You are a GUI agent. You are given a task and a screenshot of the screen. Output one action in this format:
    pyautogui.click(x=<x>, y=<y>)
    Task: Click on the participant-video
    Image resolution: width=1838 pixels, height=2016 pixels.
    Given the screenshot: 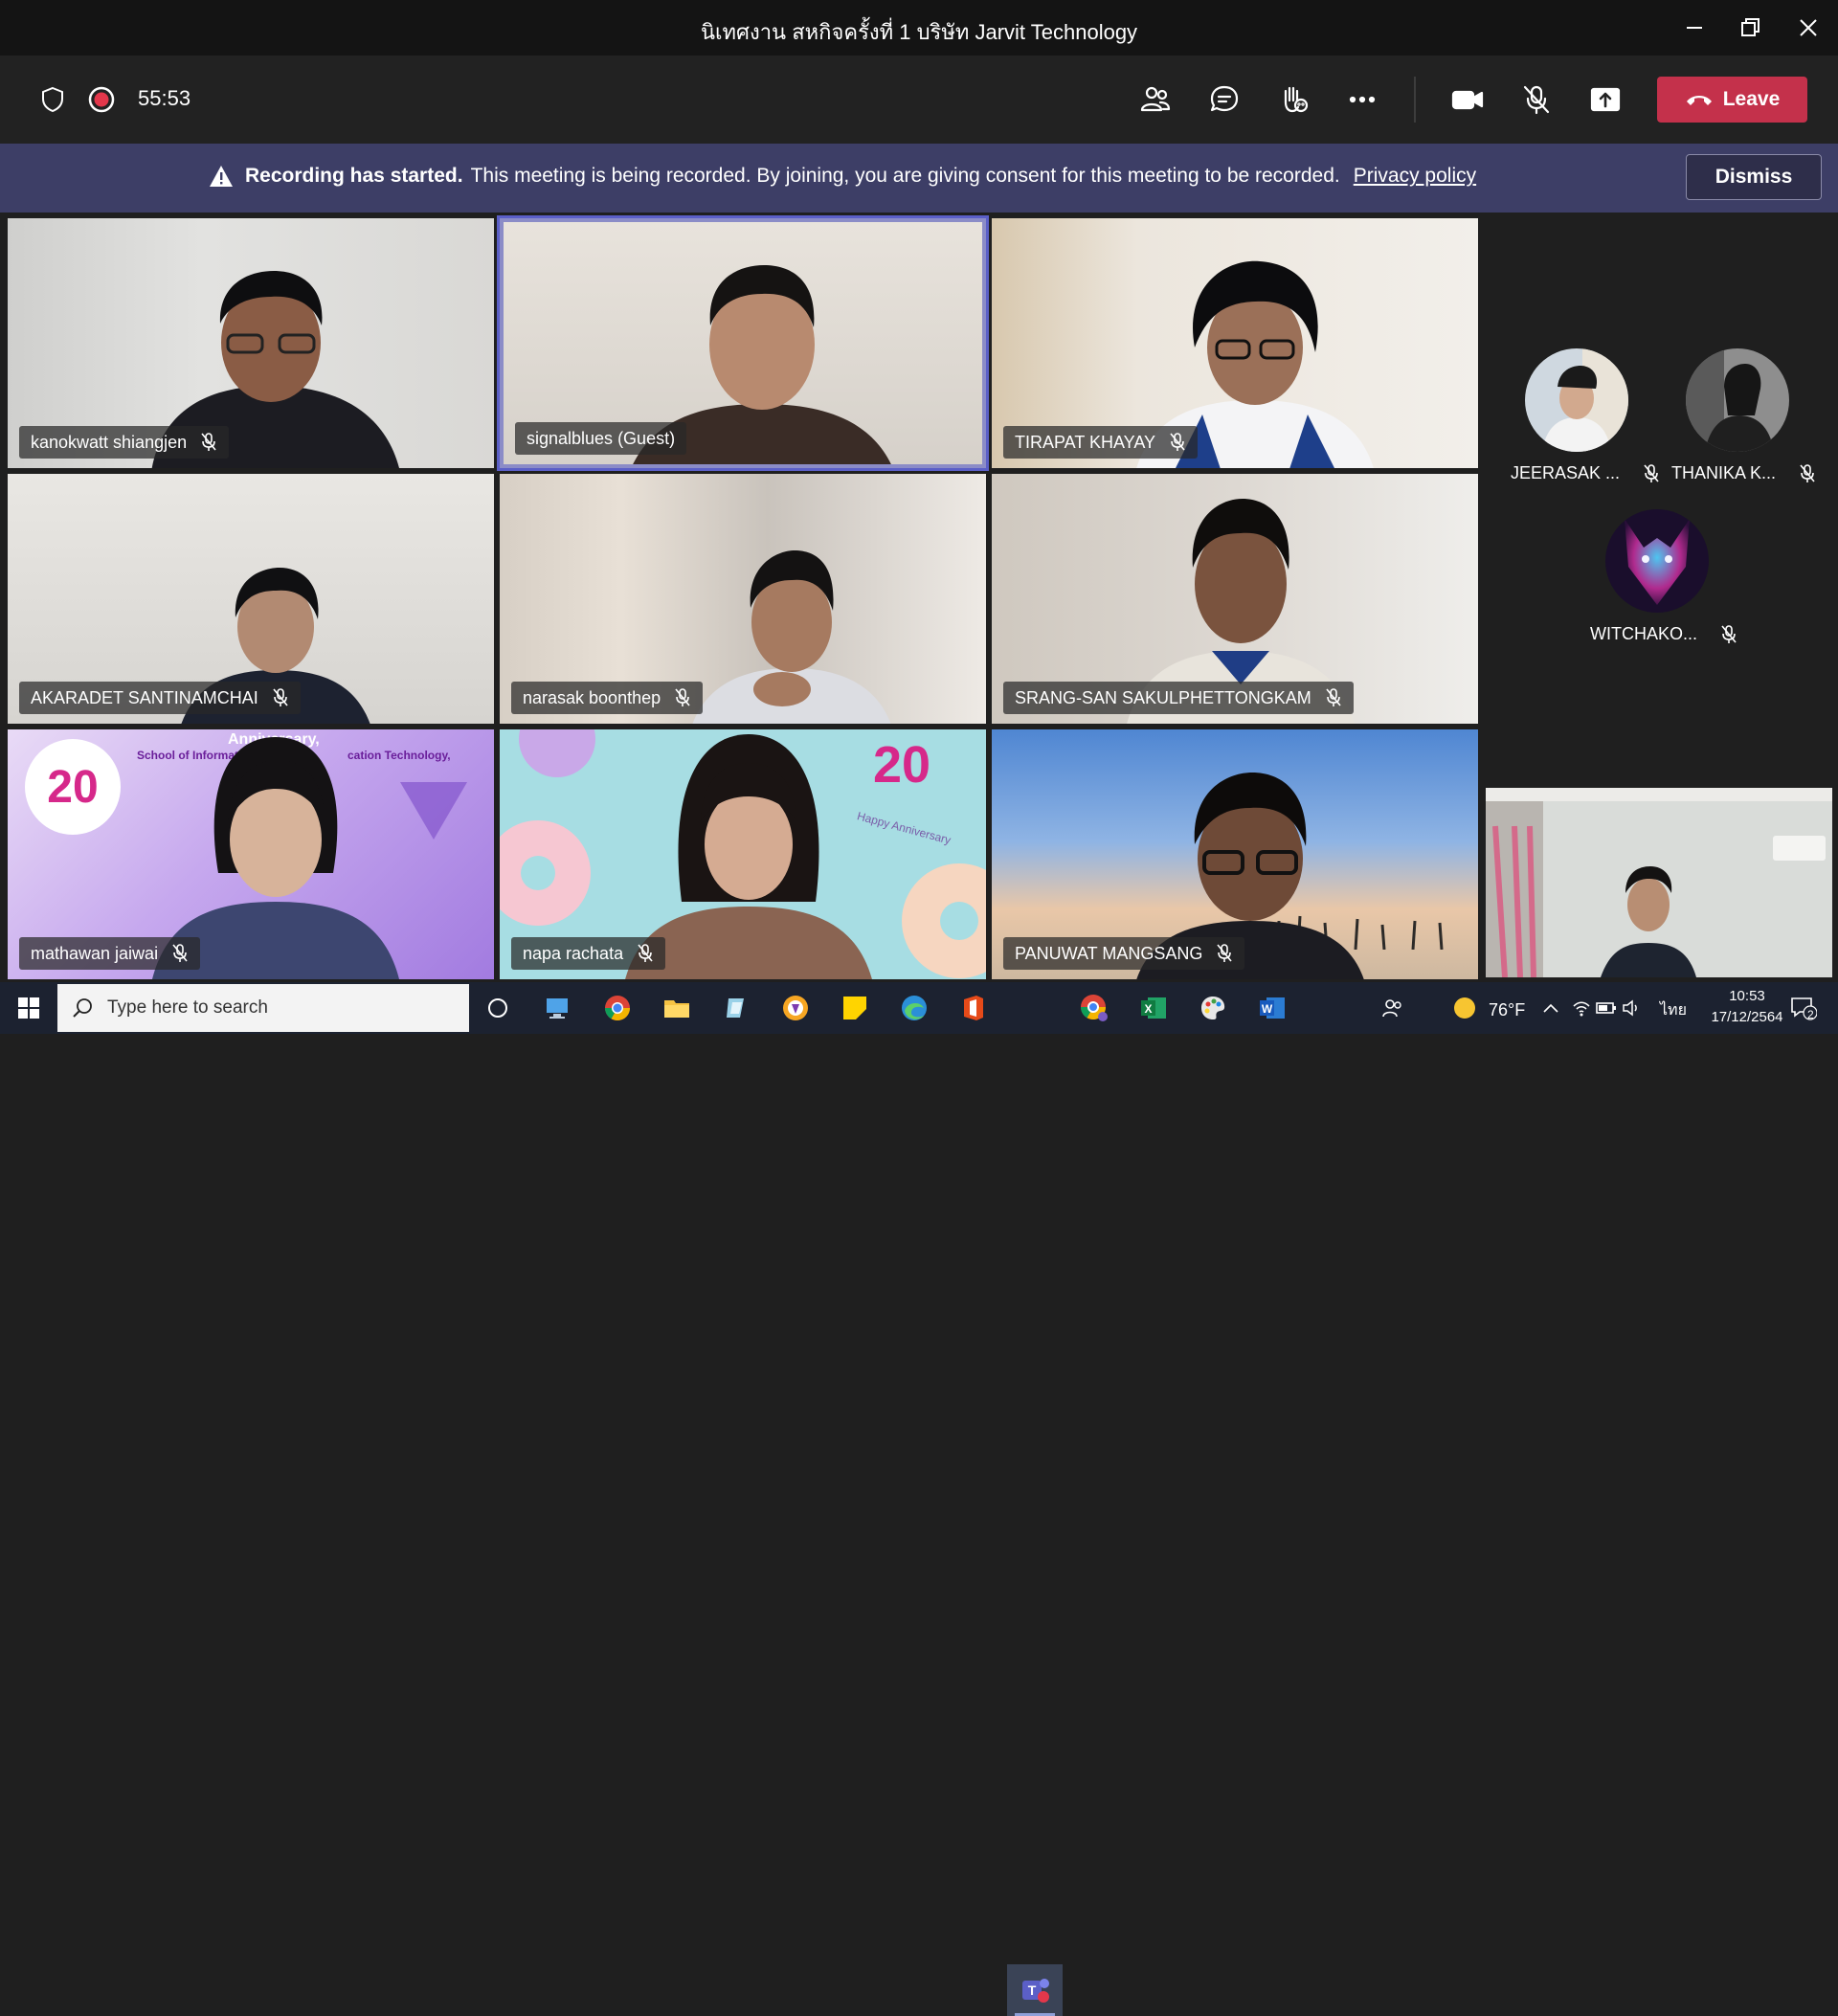 What is the action you would take?
    pyautogui.click(x=791, y=637)
    